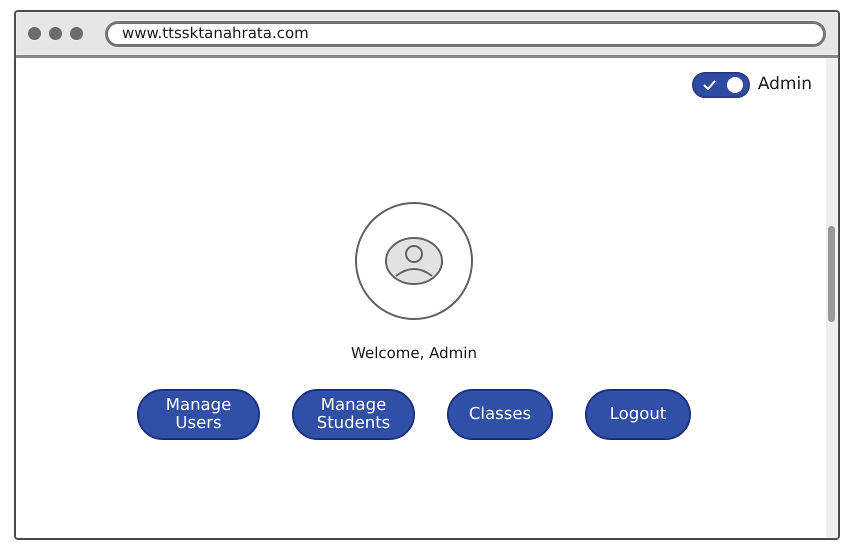 This screenshot has width=850, height=547. Describe the element at coordinates (721, 85) in the screenshot. I see `toggle-switch` at that location.